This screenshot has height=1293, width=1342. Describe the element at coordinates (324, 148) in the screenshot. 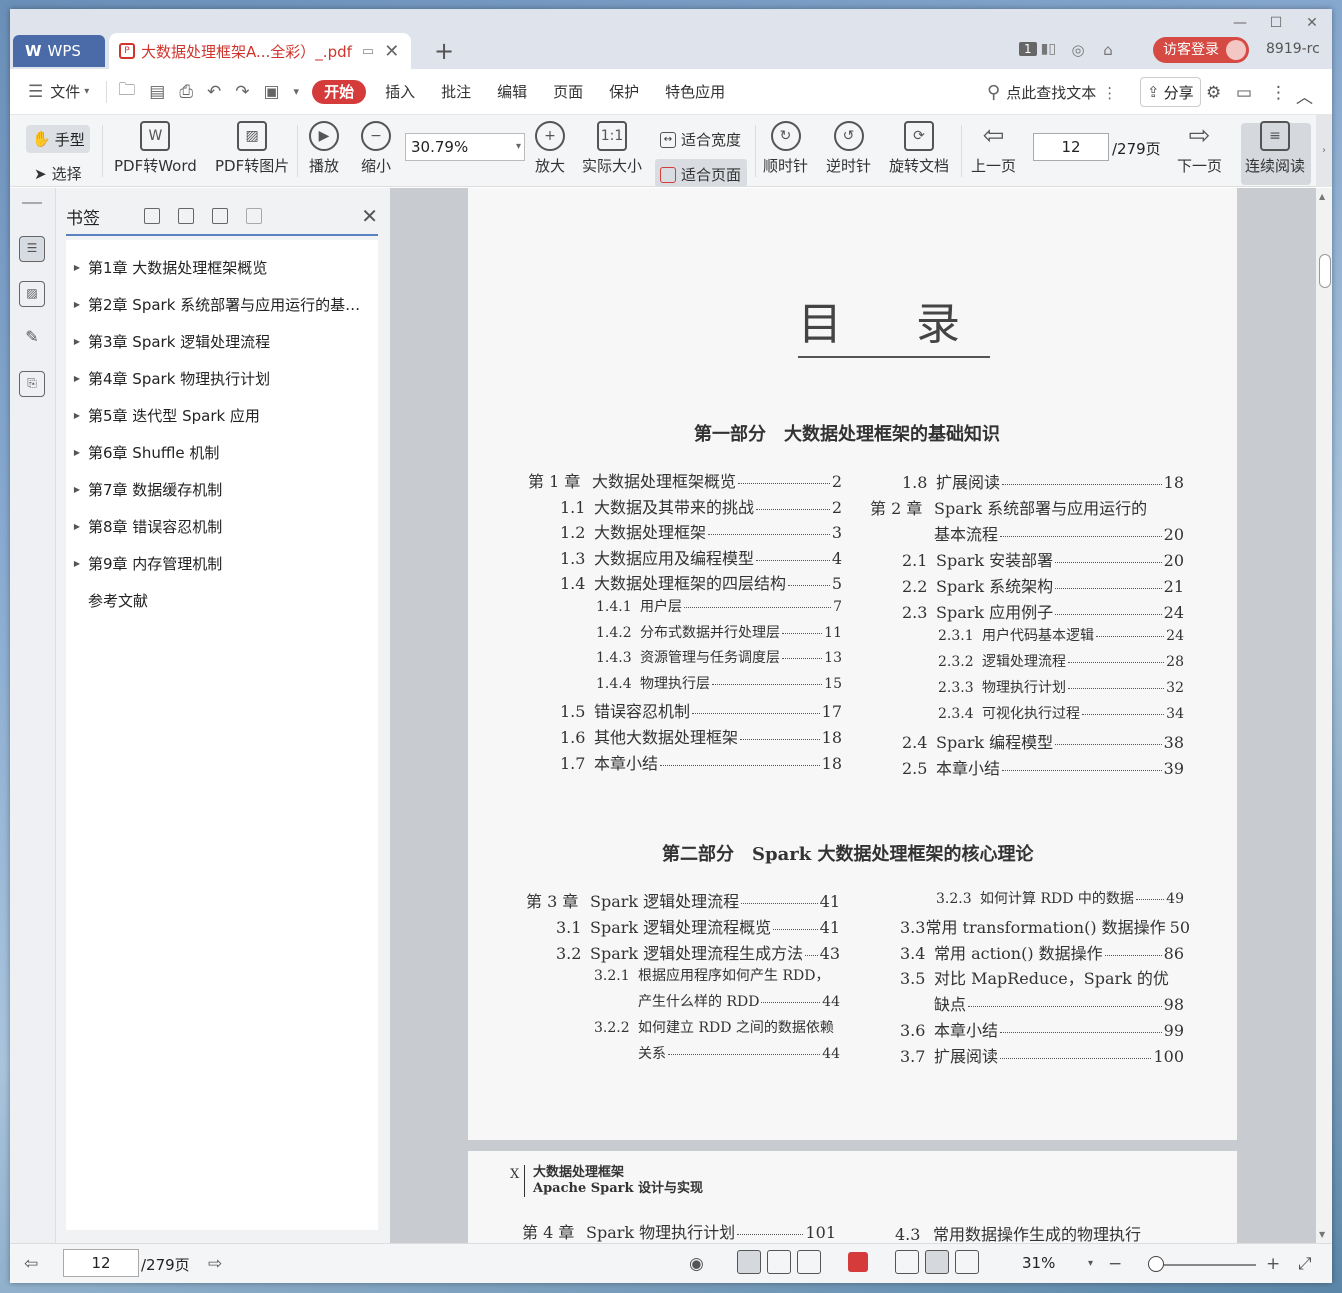

I see `play-button: ▶ 播放` at that location.